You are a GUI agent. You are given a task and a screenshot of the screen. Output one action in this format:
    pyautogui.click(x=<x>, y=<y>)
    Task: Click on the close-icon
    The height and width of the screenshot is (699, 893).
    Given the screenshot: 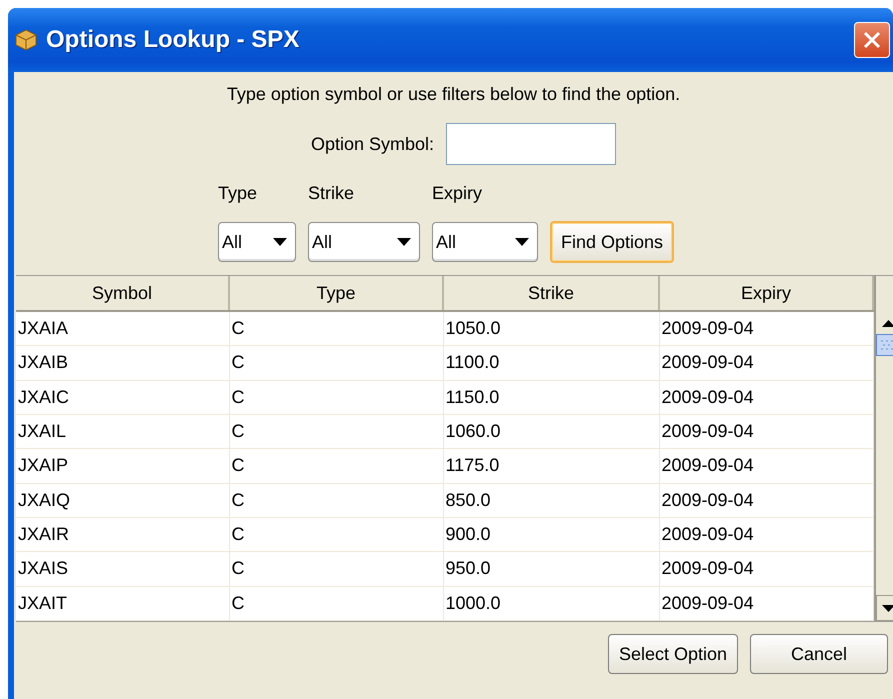 What is the action you would take?
    pyautogui.click(x=872, y=40)
    